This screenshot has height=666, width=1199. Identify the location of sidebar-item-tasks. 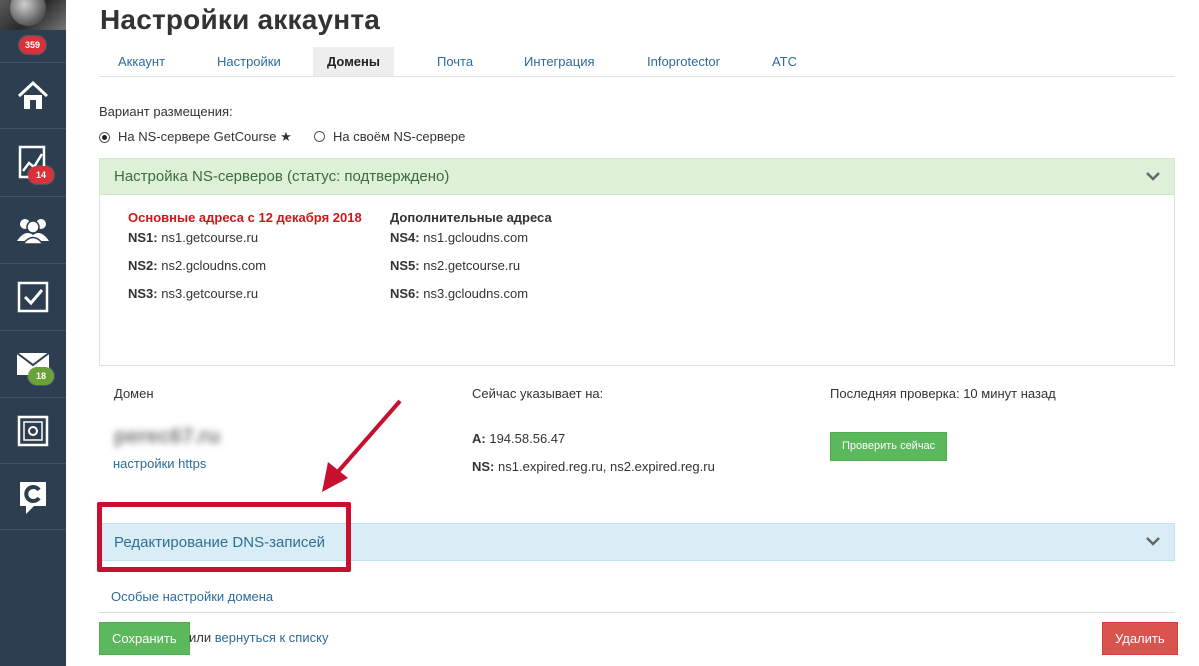
(33, 296).